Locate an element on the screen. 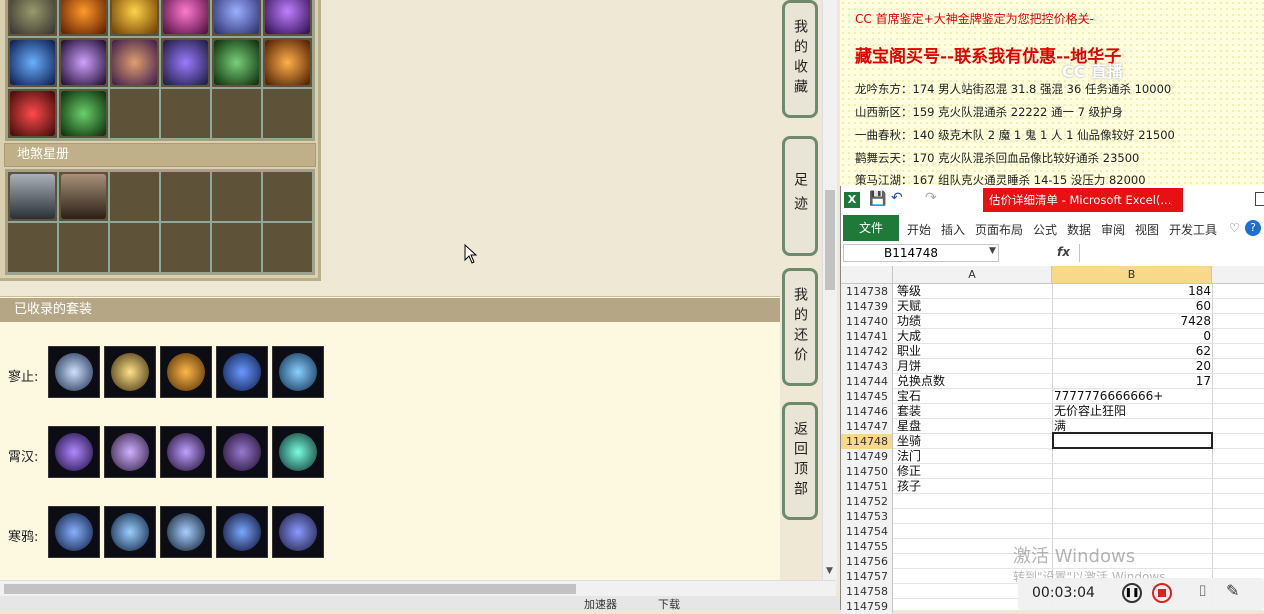  active-cell is located at coordinates (1132, 440).